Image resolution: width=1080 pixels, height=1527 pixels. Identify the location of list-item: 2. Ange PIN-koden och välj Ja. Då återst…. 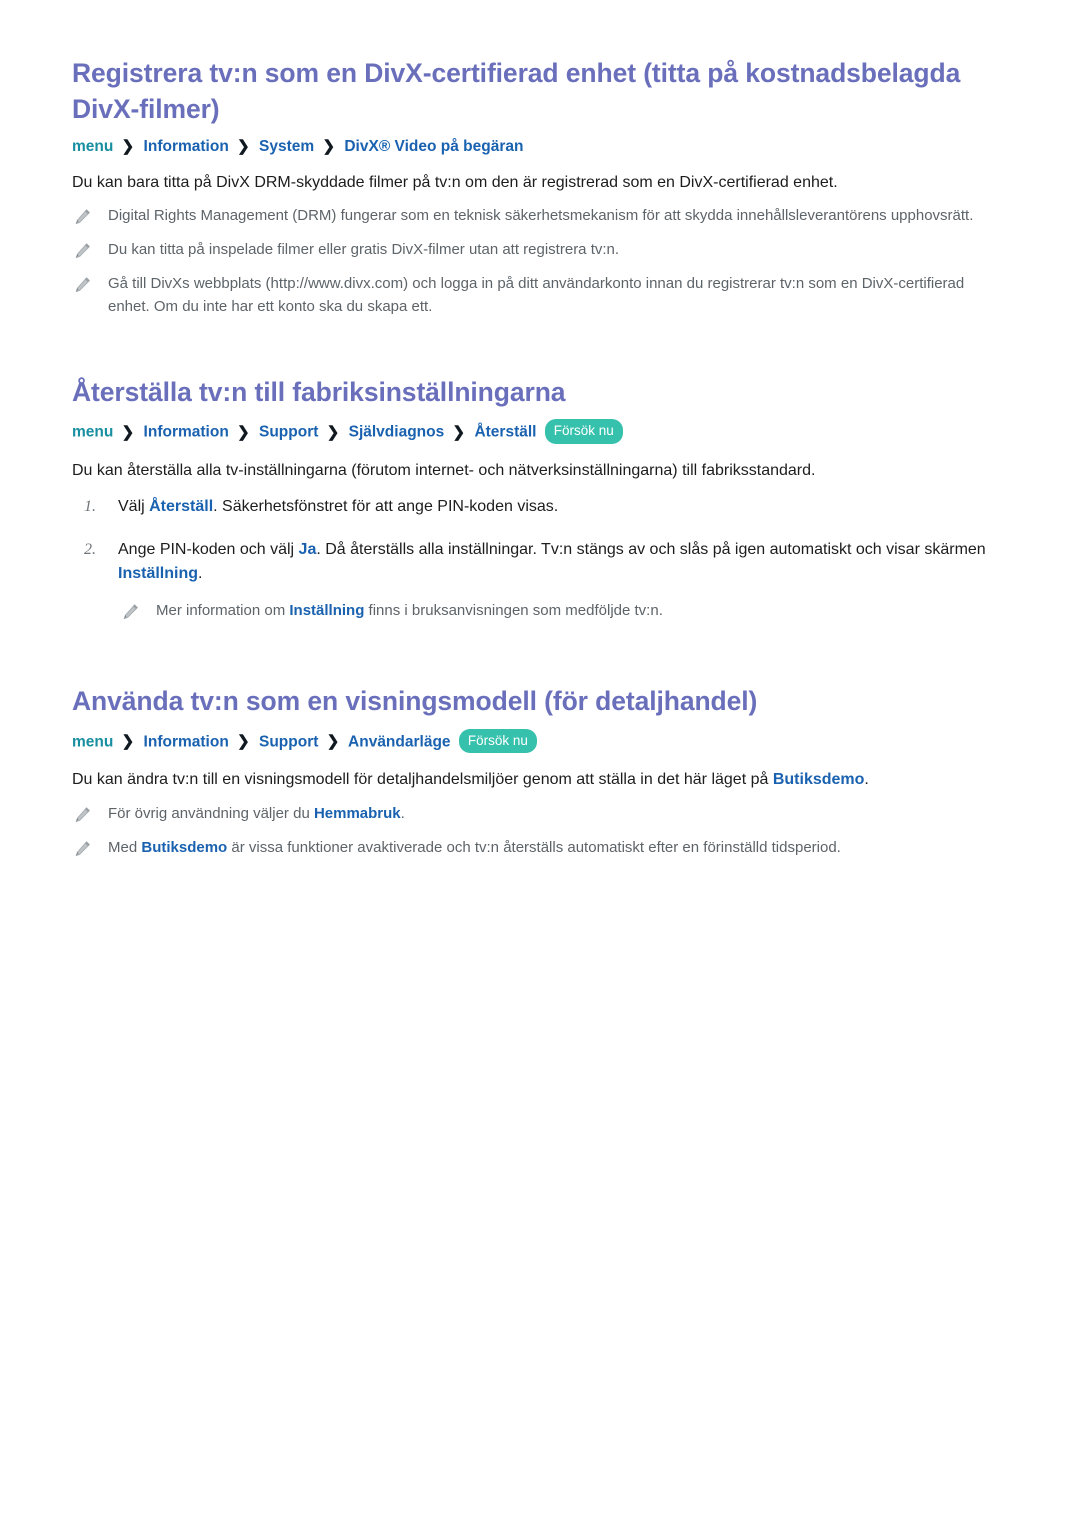
(540, 562).